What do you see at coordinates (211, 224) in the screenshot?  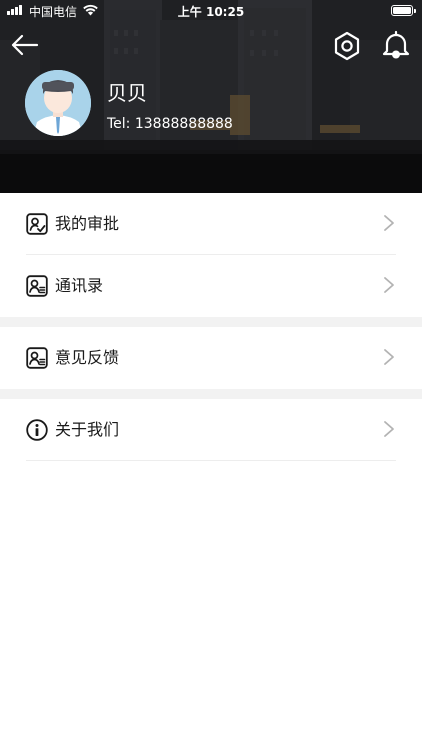 I see `menu-item-approvals: 我的审批` at bounding box center [211, 224].